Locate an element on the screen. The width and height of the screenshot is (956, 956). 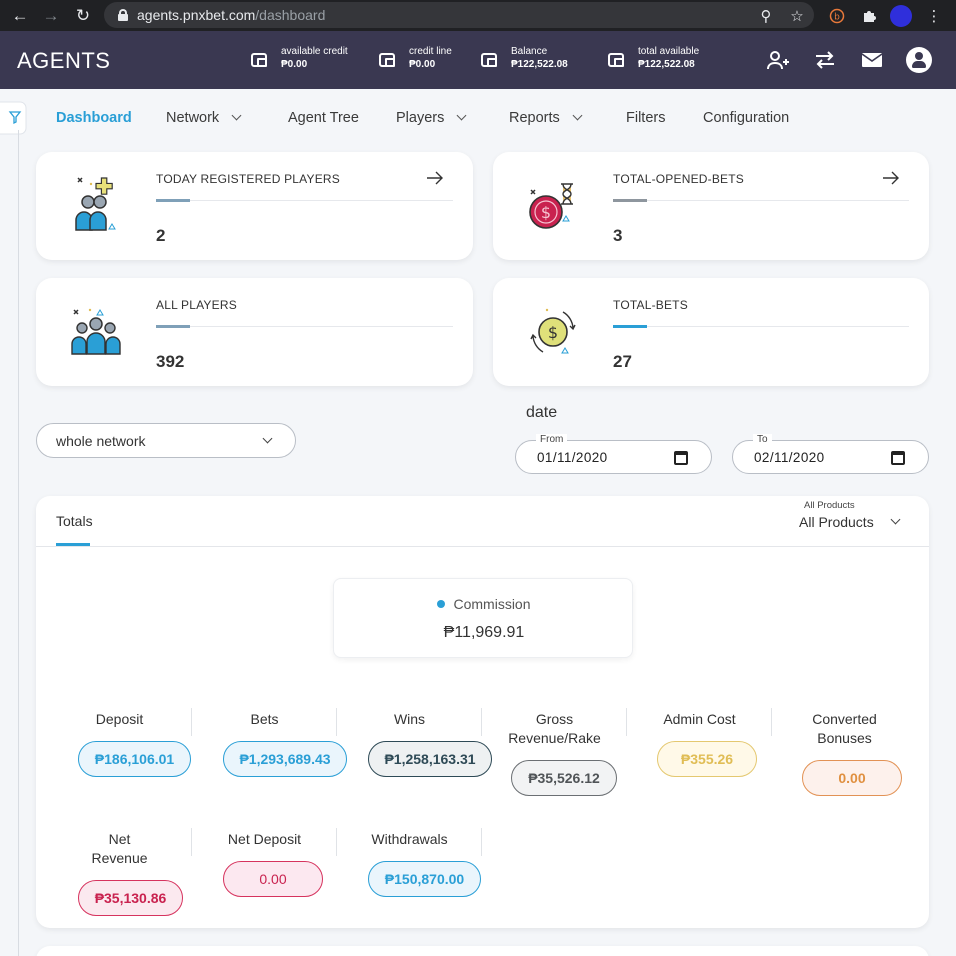
address-bar: agents.pnxbet.com/dashboard is located at coordinates (459, 15).